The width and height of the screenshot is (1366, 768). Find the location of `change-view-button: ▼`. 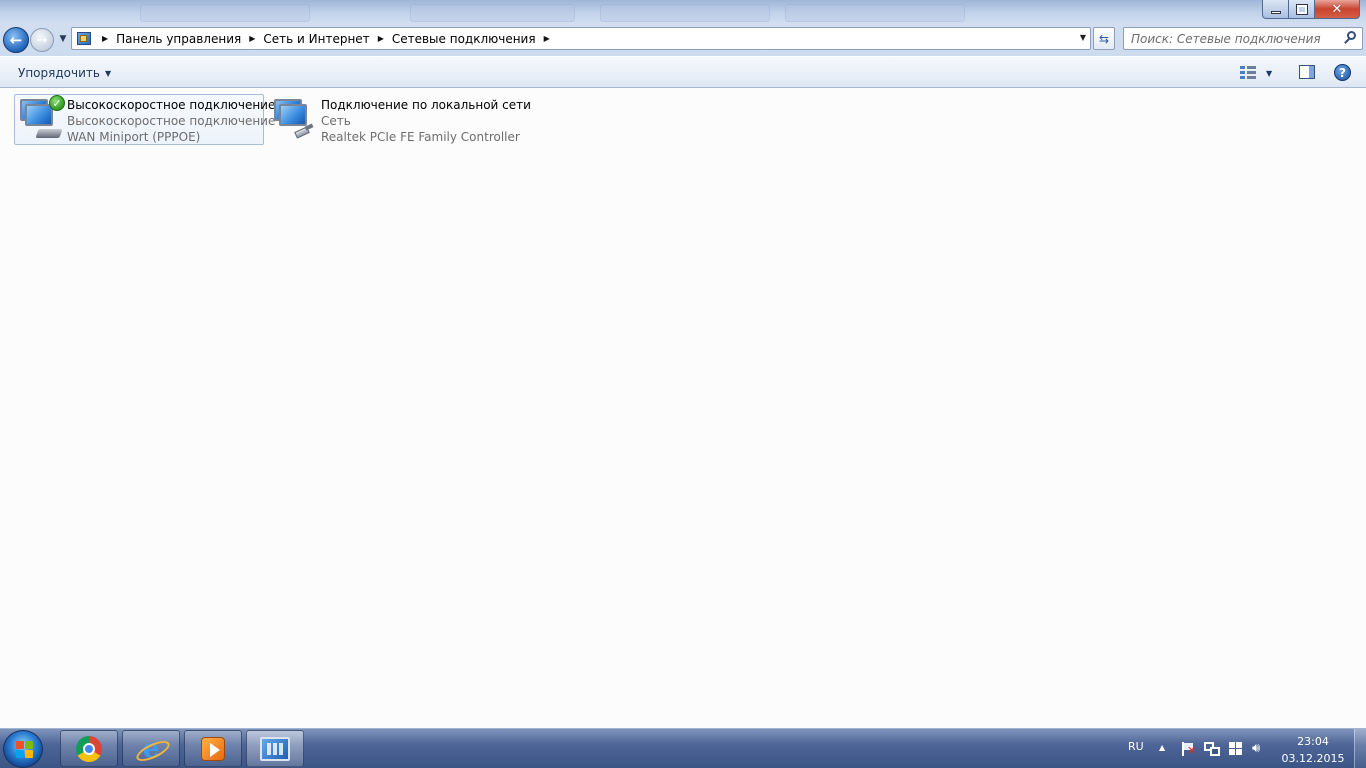

change-view-button: ▼ is located at coordinates (1260, 73).